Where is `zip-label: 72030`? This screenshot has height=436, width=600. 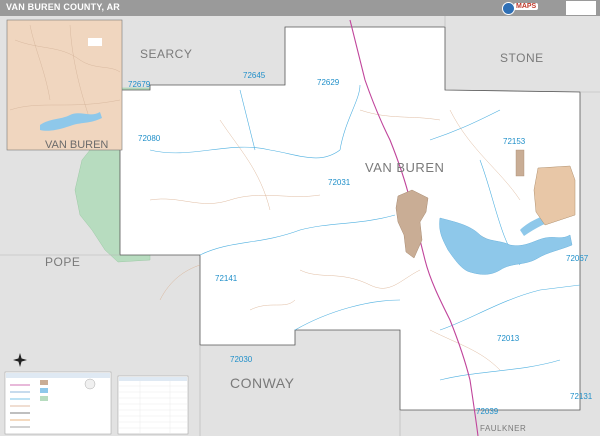
zip-label: 72030 is located at coordinates (241, 359).